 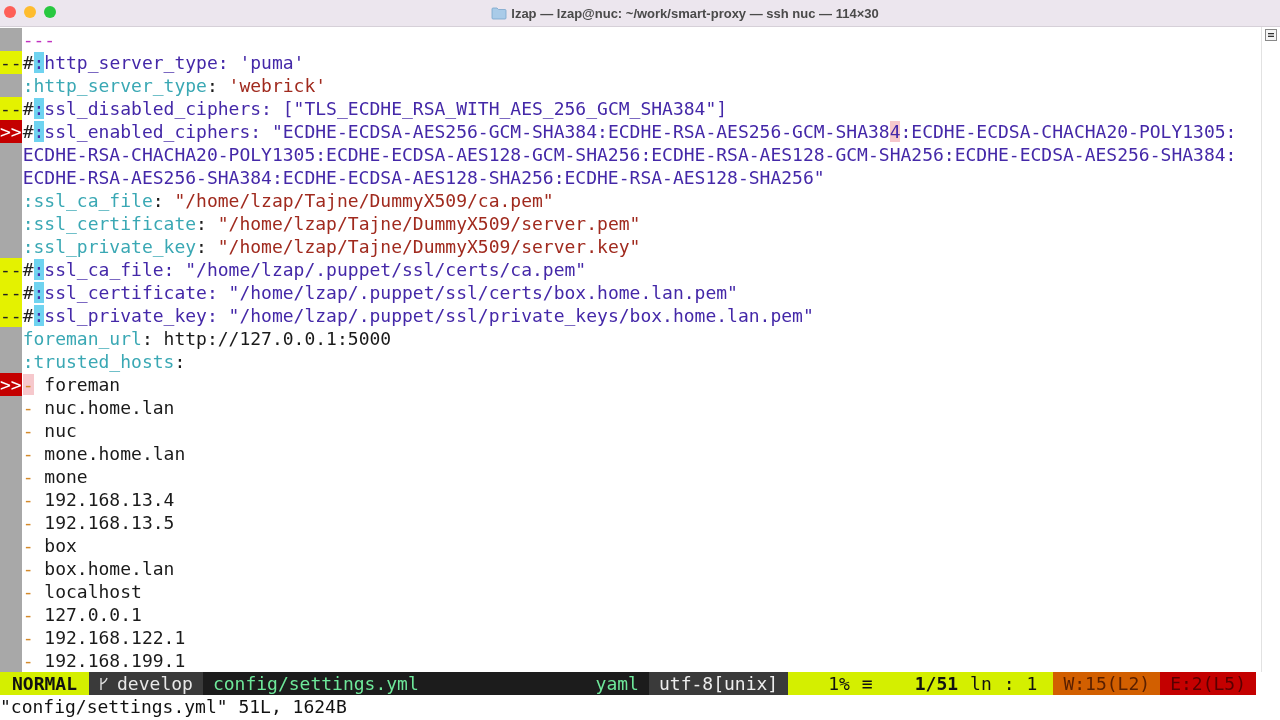 What do you see at coordinates (839, 683) in the screenshot?
I see `percent-text: 1%` at bounding box center [839, 683].